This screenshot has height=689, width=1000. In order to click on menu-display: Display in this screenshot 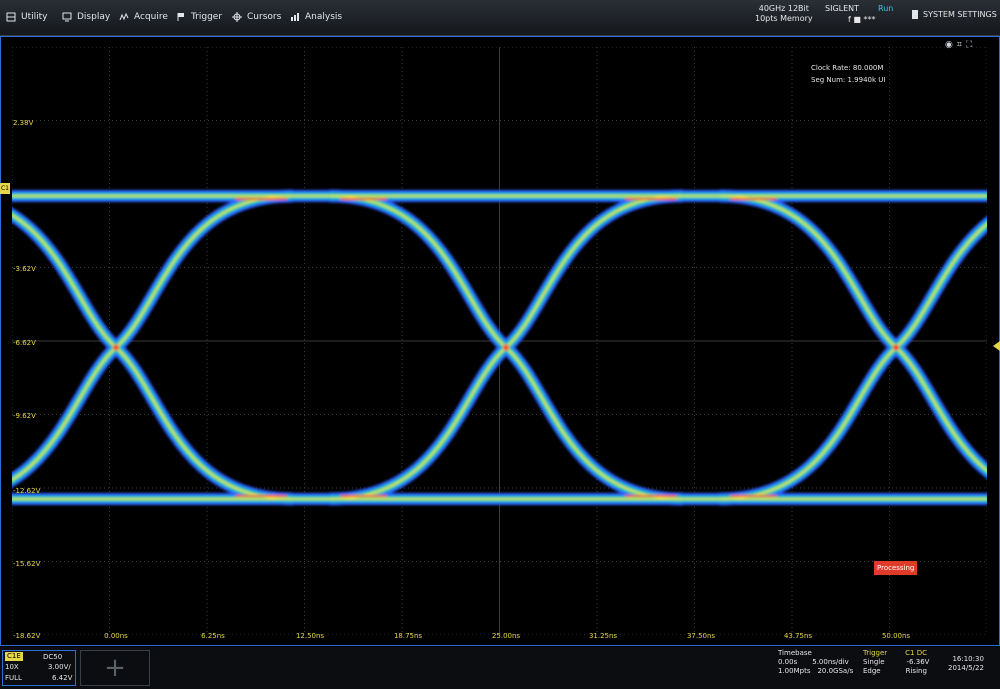, I will do `click(86, 17)`.